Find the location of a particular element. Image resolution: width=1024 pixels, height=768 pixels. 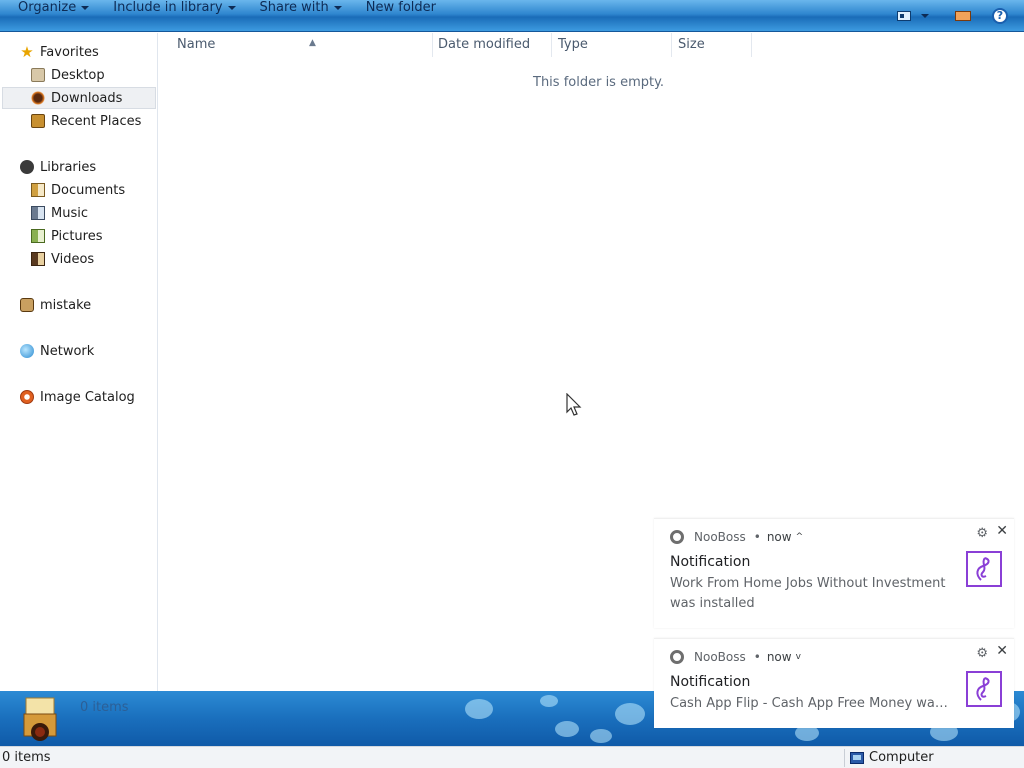

view-options-chevron-icon is located at coordinates (925, 16).